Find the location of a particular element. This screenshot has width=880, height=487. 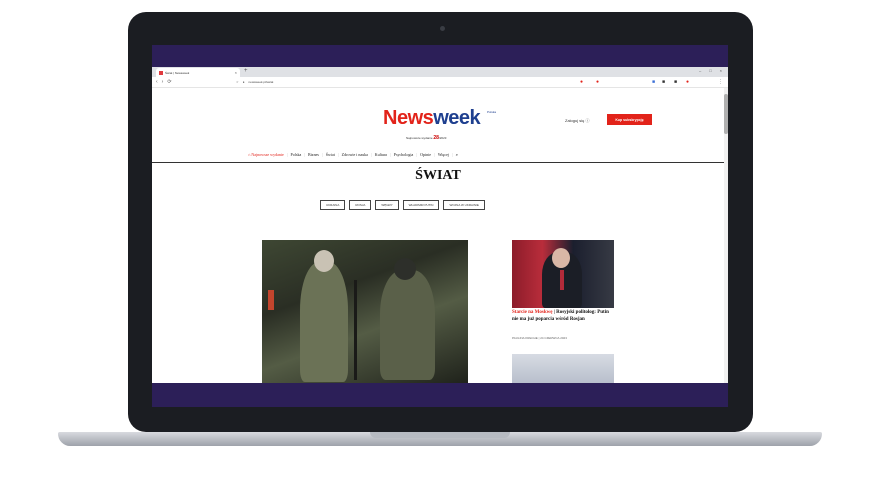

person-head is located at coordinates (561, 258).